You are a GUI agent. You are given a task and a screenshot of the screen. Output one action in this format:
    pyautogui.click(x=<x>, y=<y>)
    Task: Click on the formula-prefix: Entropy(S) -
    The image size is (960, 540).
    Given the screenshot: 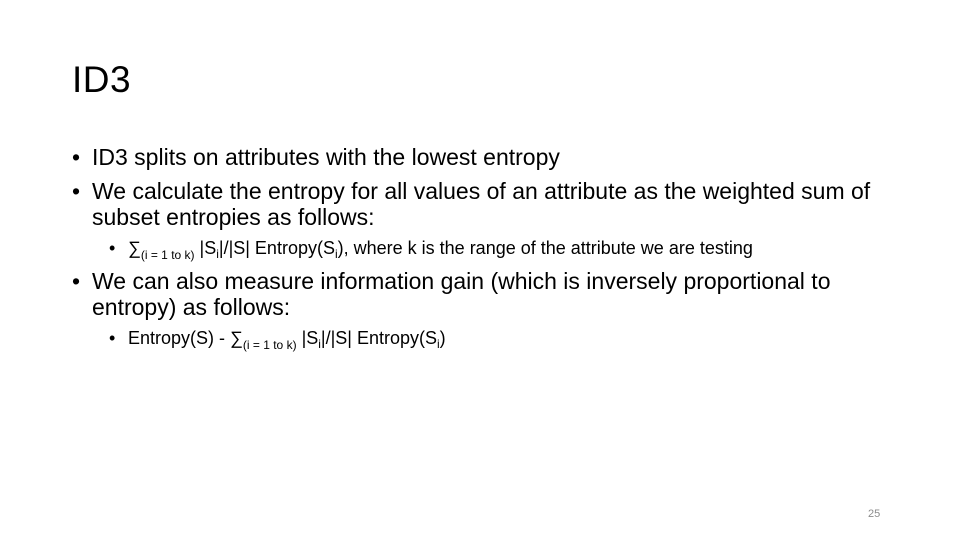 What is the action you would take?
    pyautogui.click(x=179, y=338)
    